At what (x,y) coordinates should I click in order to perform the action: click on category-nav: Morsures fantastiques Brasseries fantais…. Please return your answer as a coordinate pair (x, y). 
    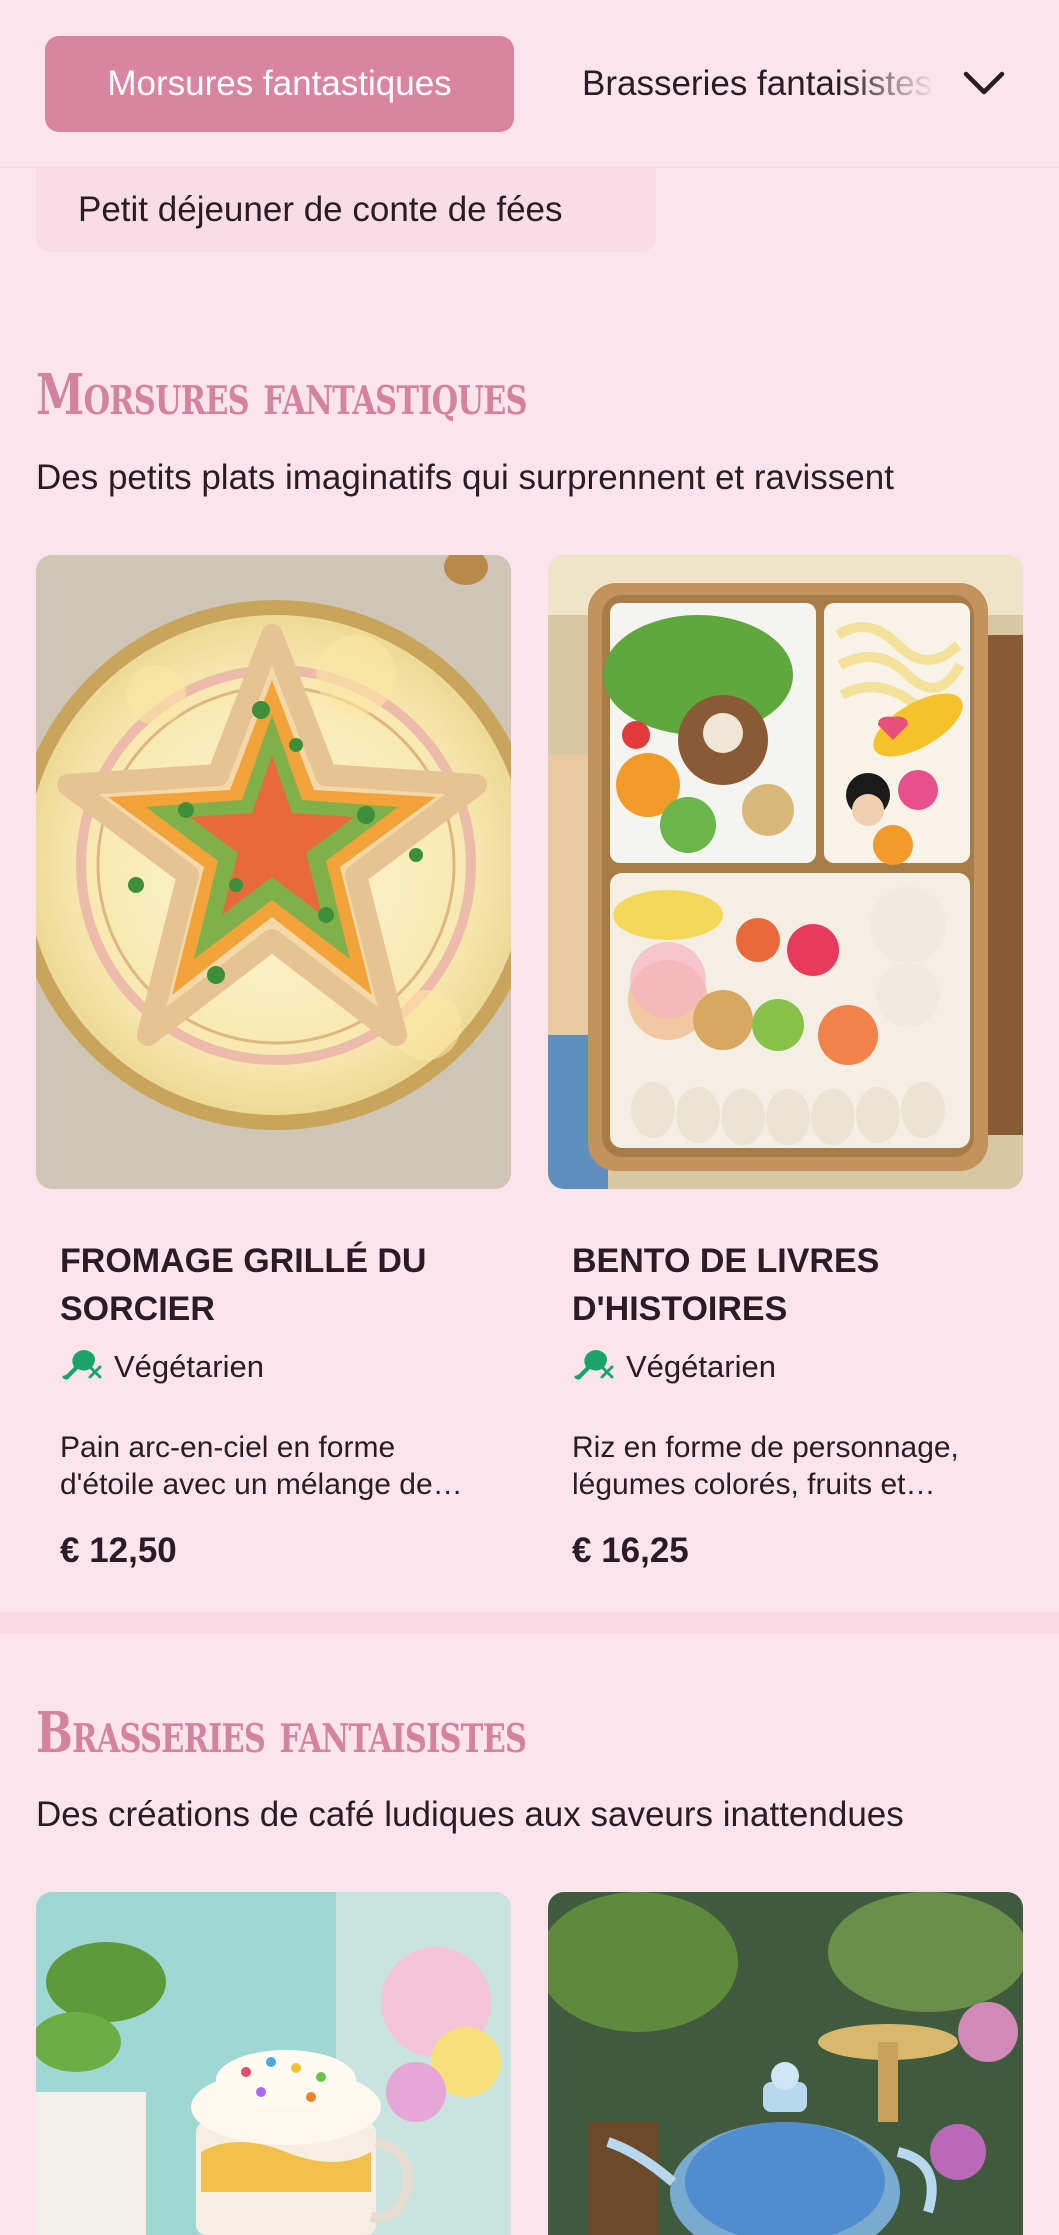
    Looking at the image, I should click on (529, 84).